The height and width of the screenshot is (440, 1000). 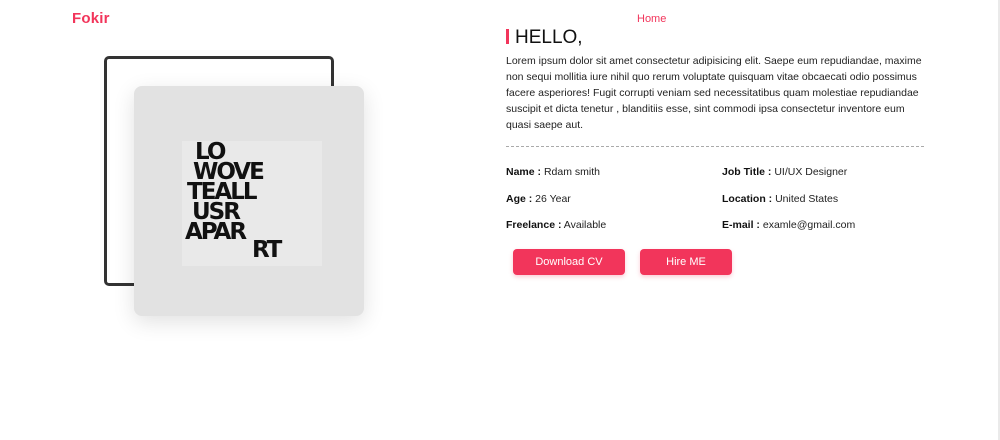 What do you see at coordinates (651, 19) in the screenshot?
I see `nav-home-link: Home` at bounding box center [651, 19].